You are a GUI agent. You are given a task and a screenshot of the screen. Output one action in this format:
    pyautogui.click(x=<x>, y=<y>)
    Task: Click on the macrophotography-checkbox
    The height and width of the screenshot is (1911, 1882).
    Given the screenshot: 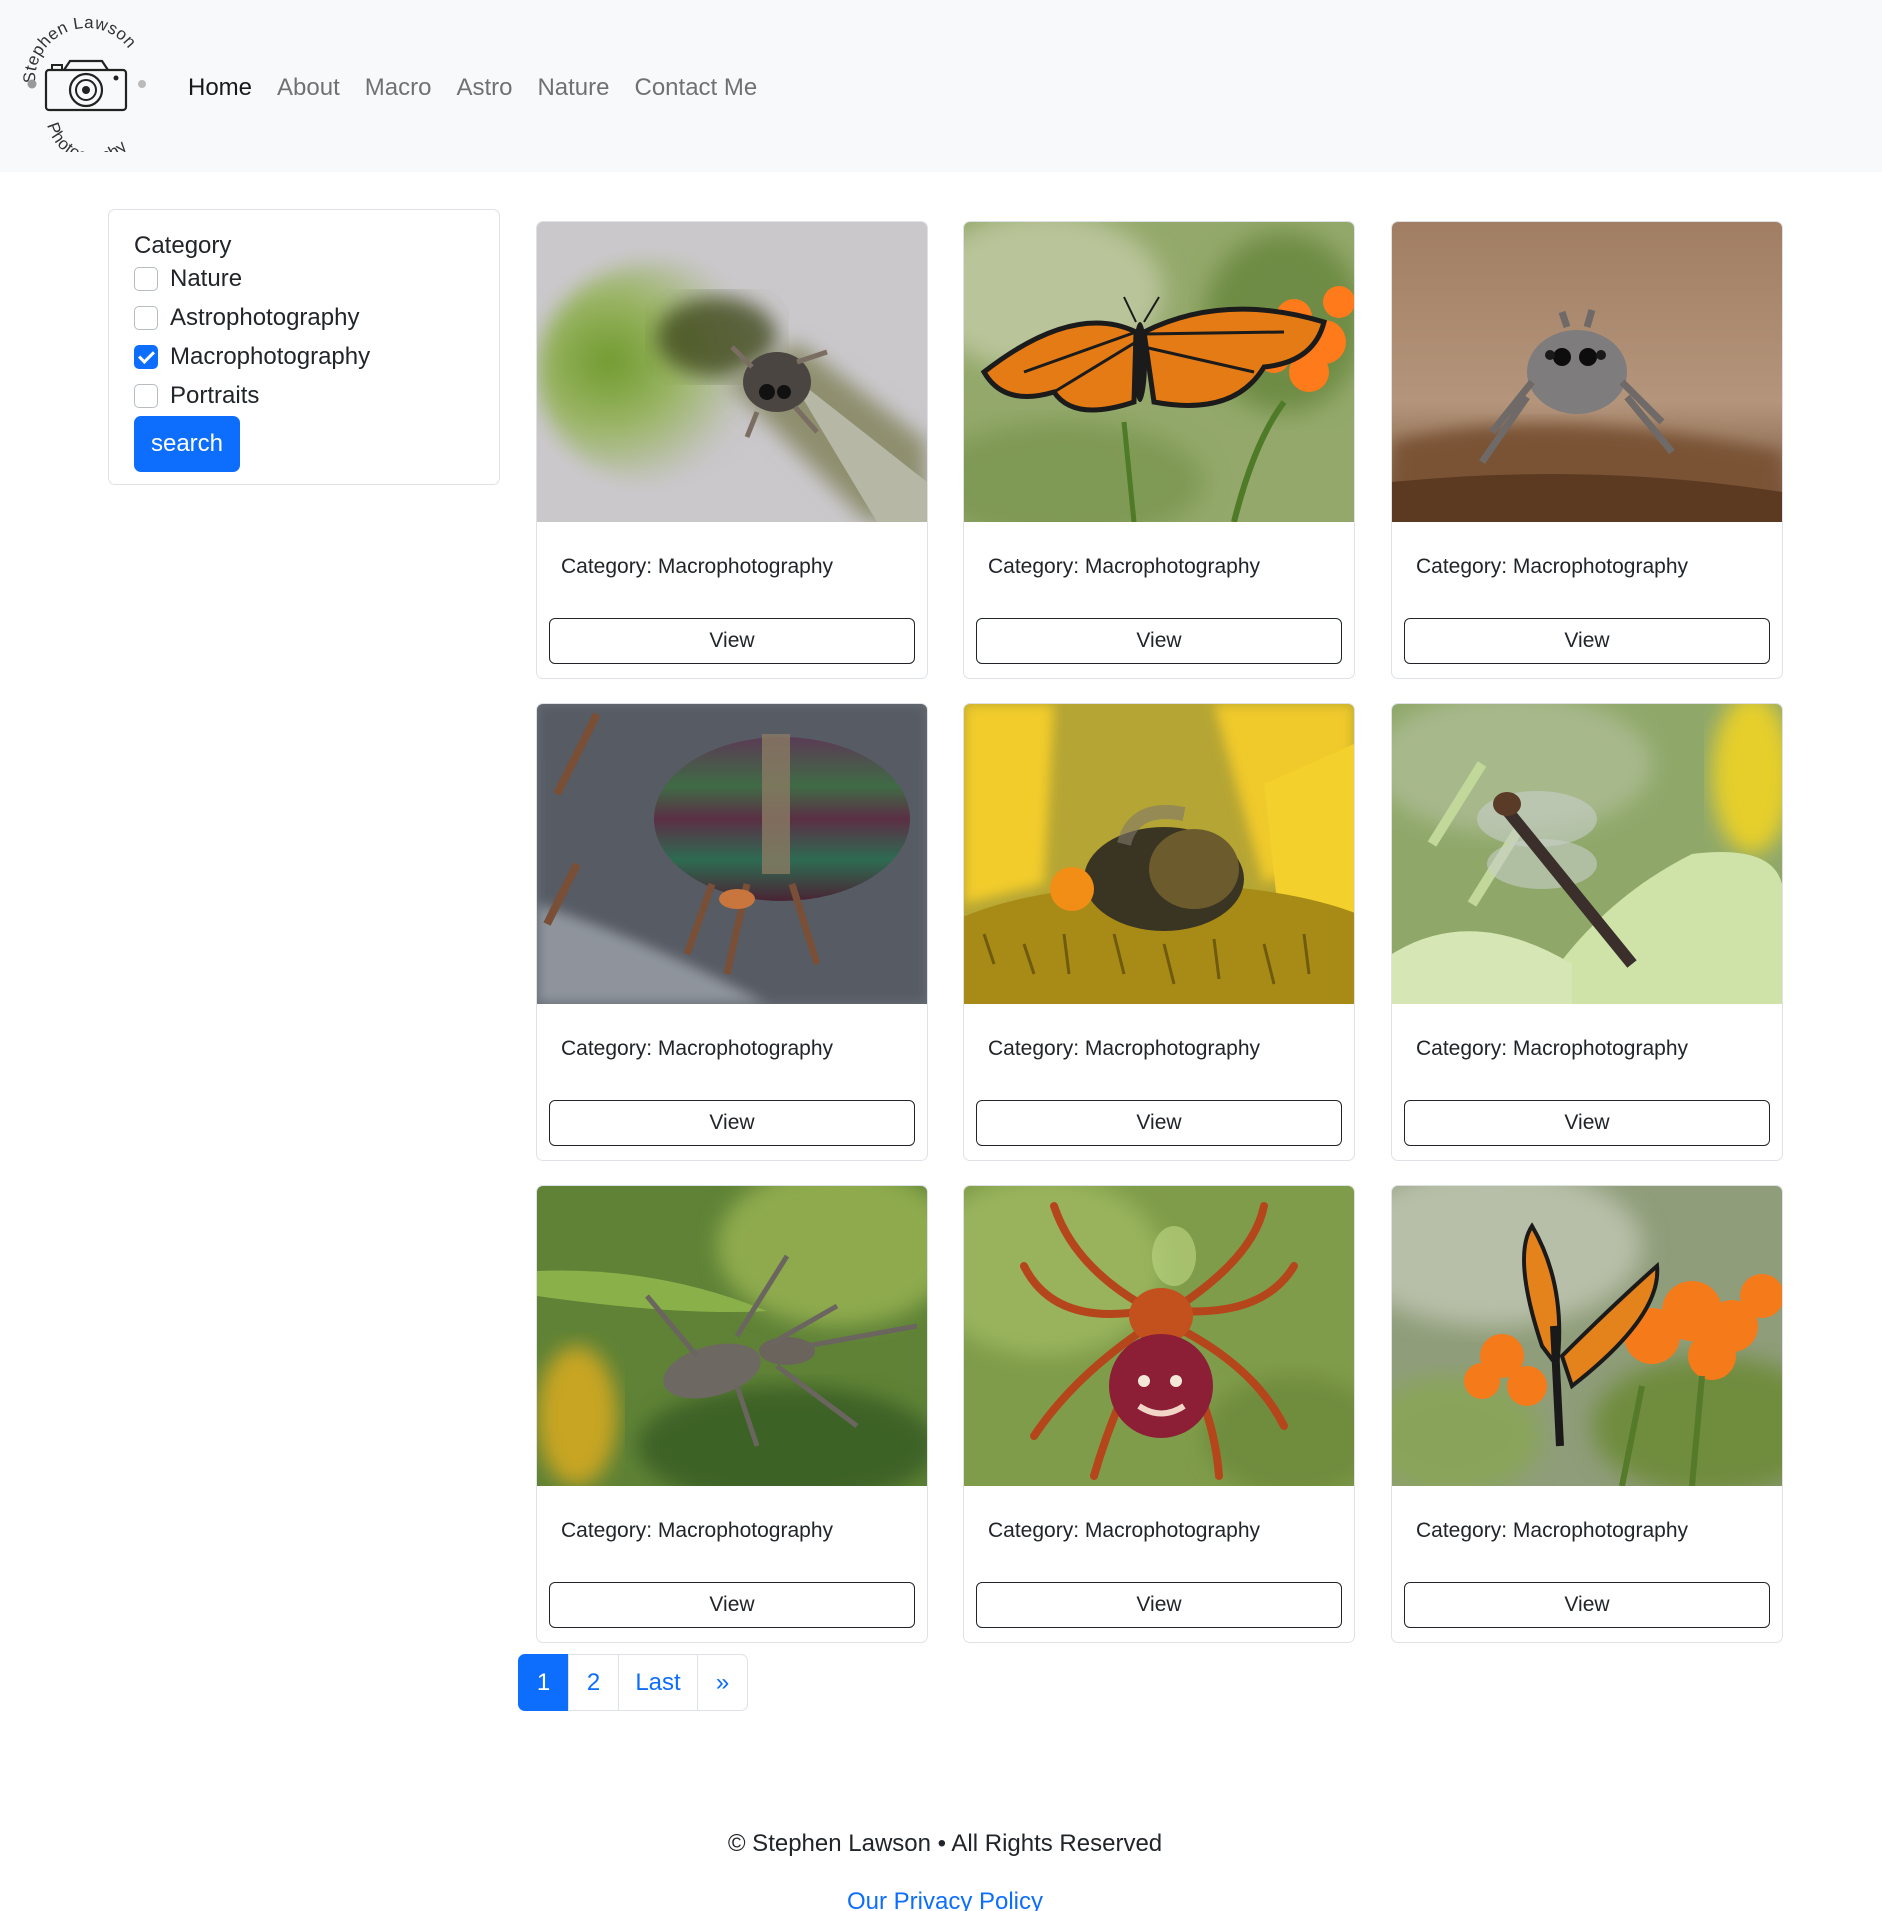 What is the action you would take?
    pyautogui.click(x=146, y=357)
    